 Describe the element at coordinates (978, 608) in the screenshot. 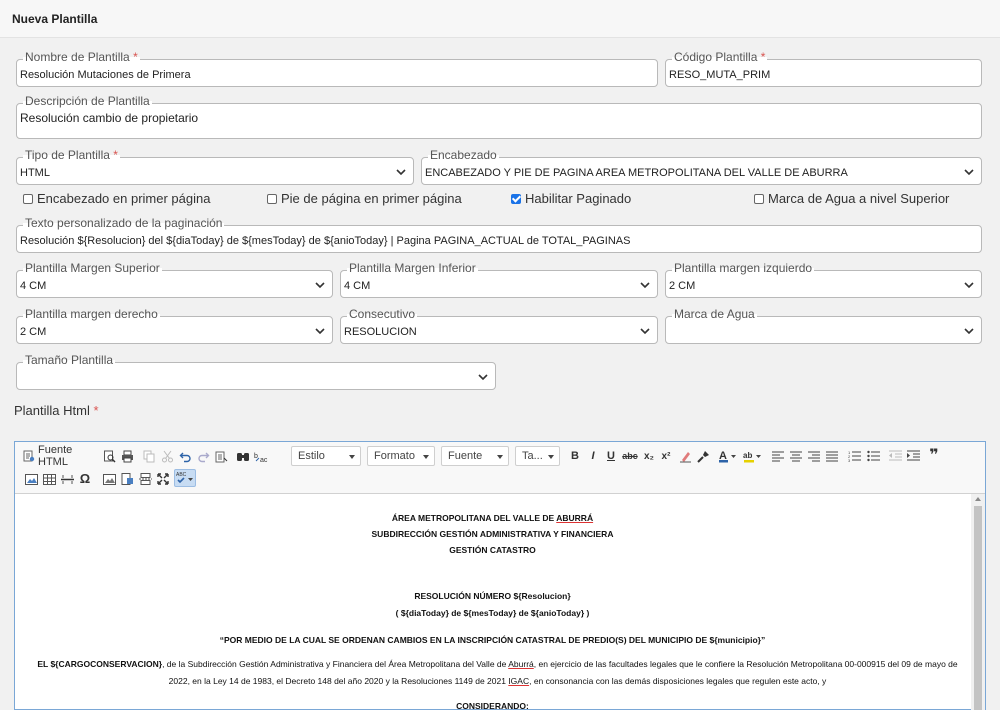

I see `scrollbar-thumb` at that location.